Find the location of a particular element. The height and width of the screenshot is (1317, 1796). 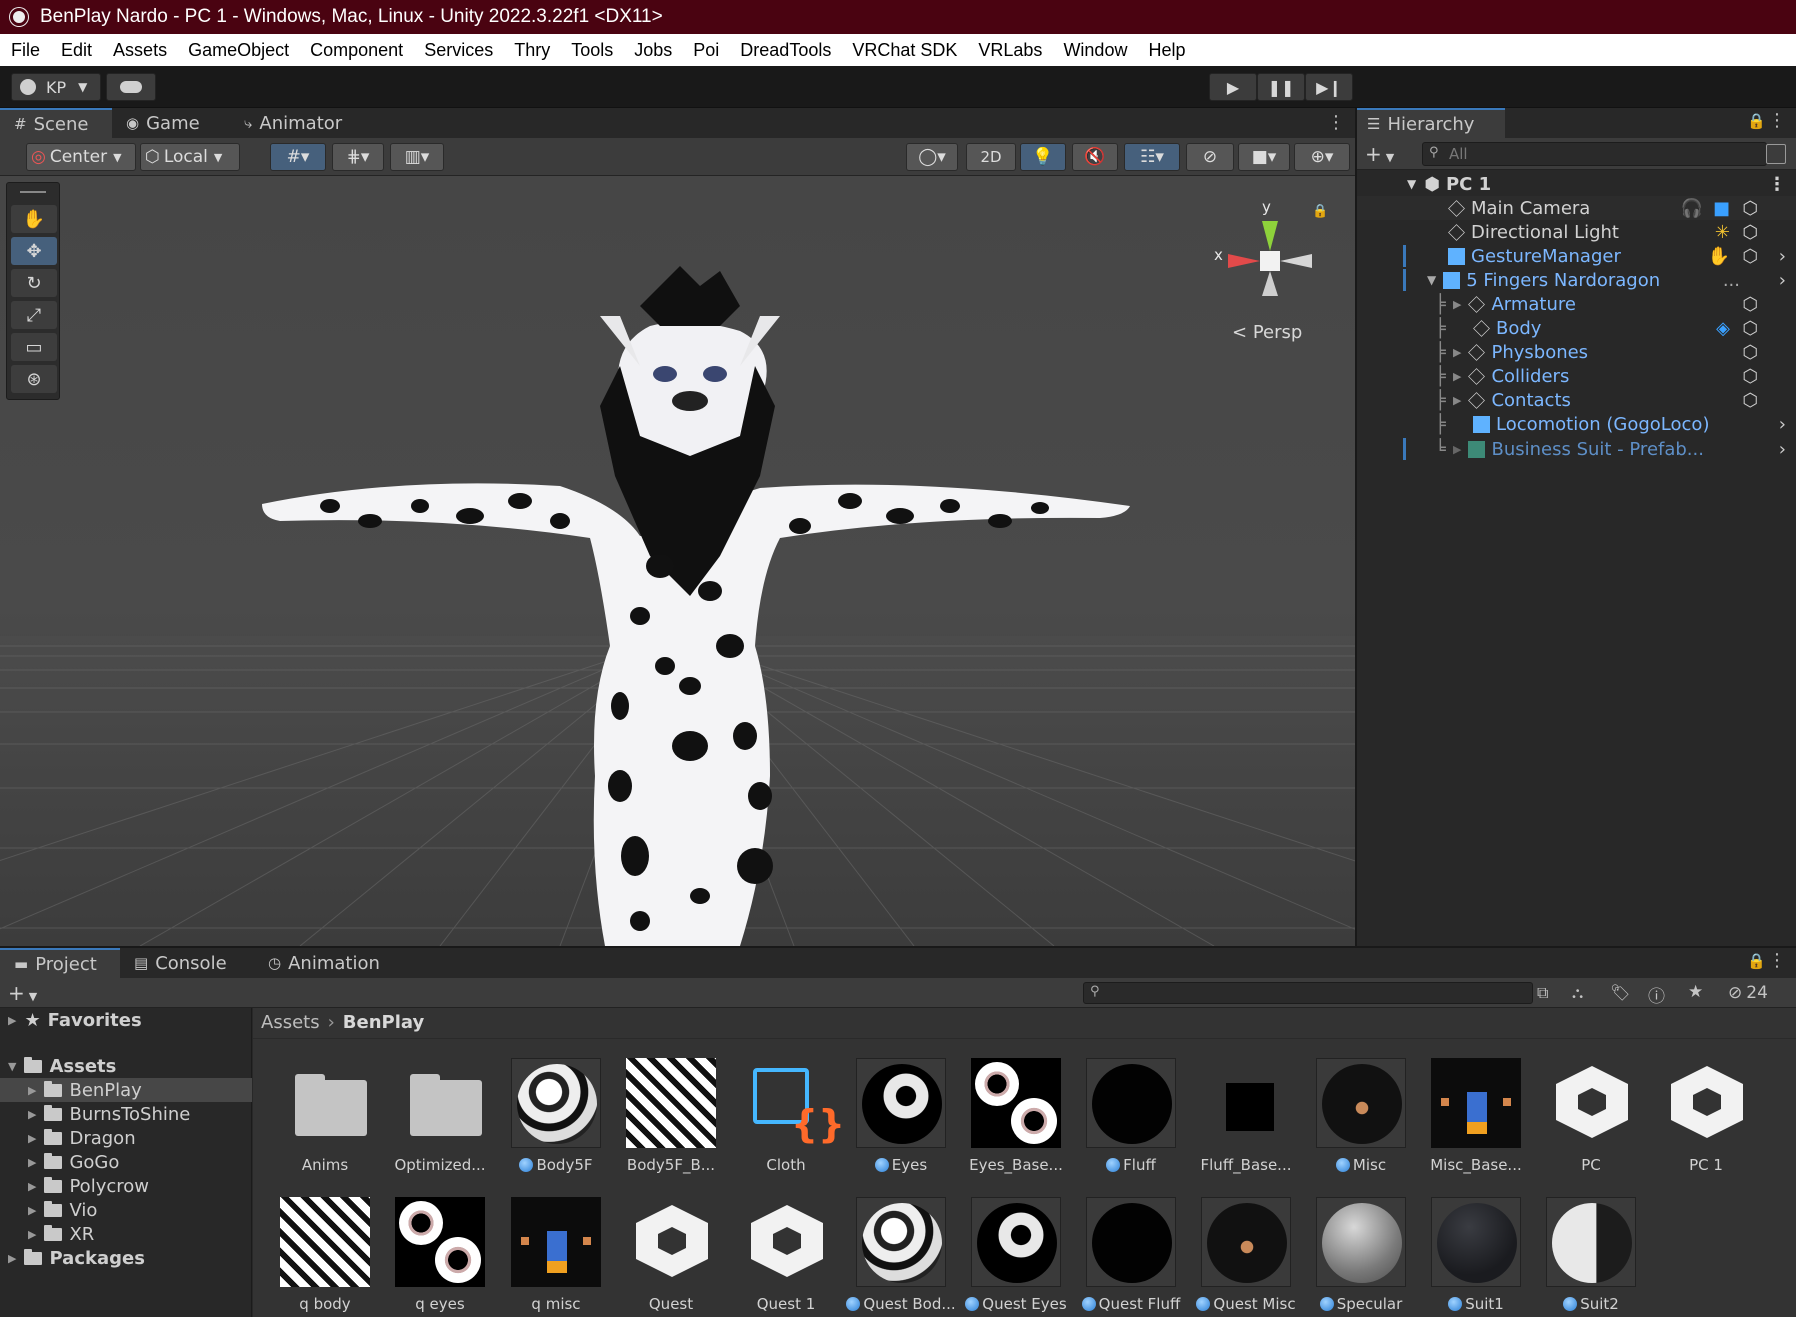

menu-dreadtools: DreadTools is located at coordinates (785, 50).